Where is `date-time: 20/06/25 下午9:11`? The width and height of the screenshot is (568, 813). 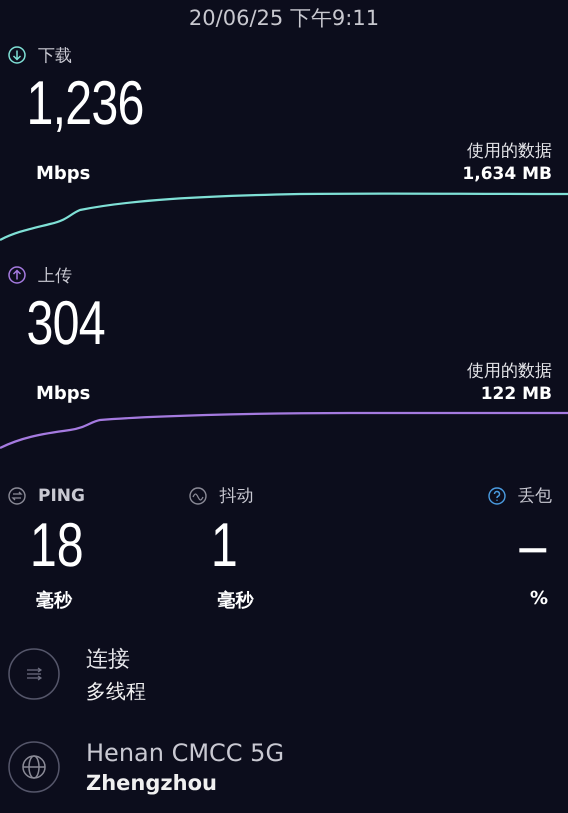
date-time: 20/06/25 下午9:11 is located at coordinates (284, 18).